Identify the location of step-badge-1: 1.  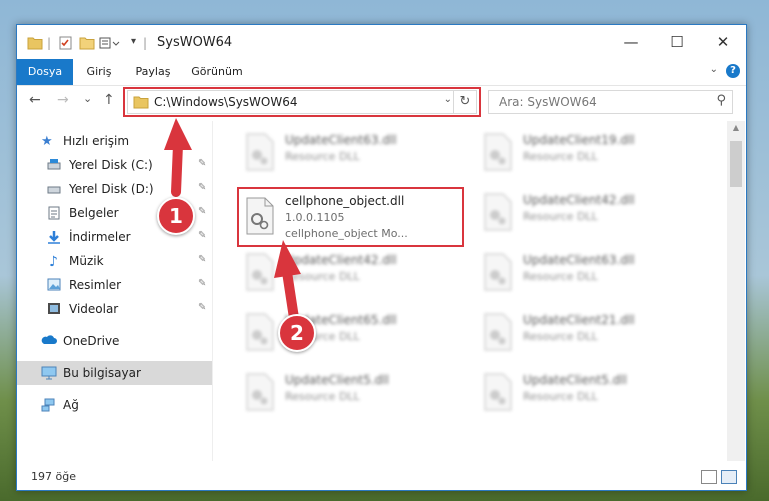
(176, 216).